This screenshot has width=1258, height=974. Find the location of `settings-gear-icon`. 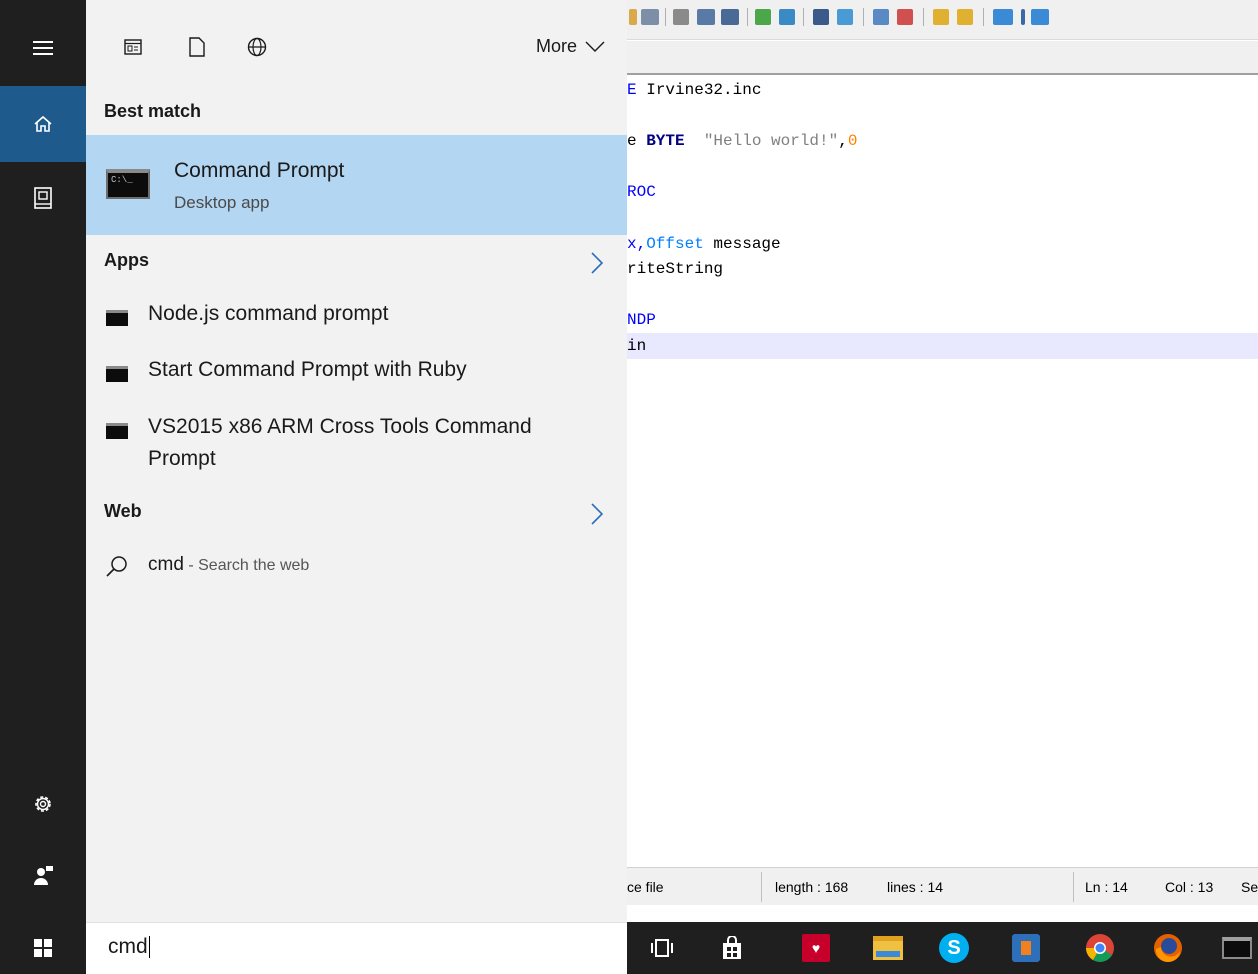

settings-gear-icon is located at coordinates (43, 804).